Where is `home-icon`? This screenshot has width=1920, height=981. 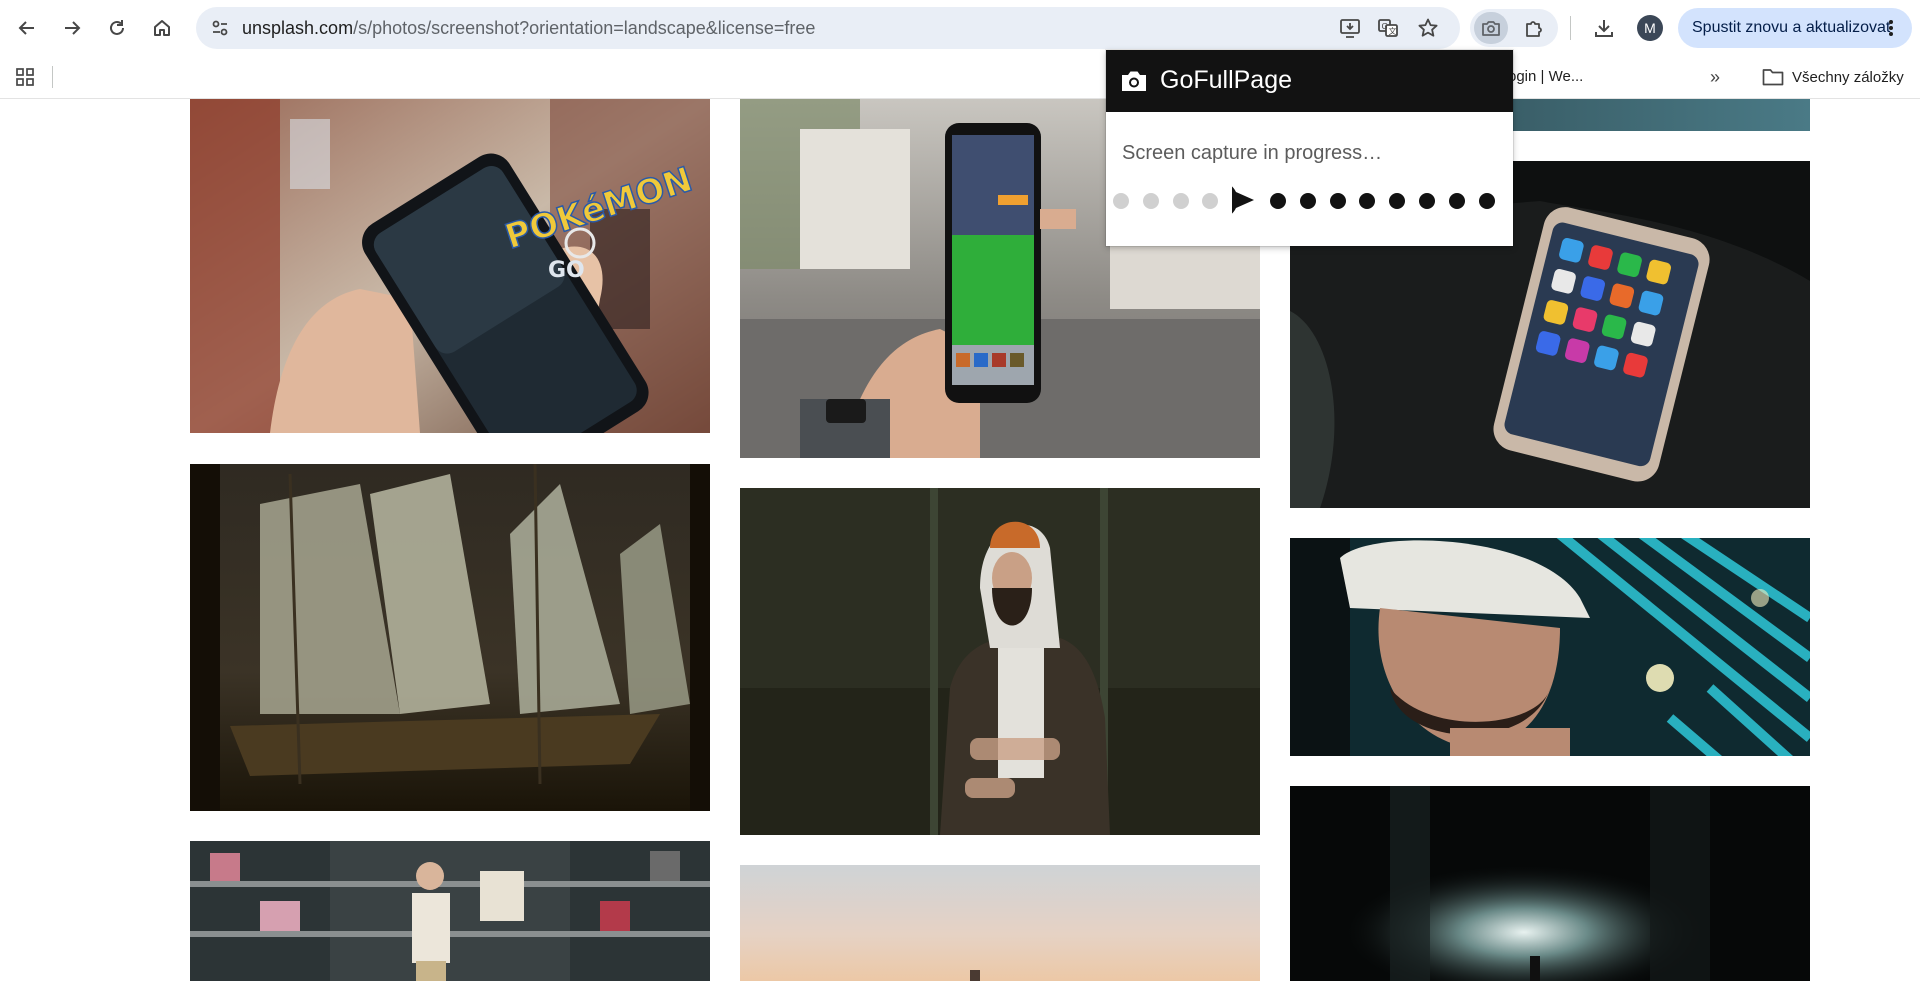 home-icon is located at coordinates (162, 28).